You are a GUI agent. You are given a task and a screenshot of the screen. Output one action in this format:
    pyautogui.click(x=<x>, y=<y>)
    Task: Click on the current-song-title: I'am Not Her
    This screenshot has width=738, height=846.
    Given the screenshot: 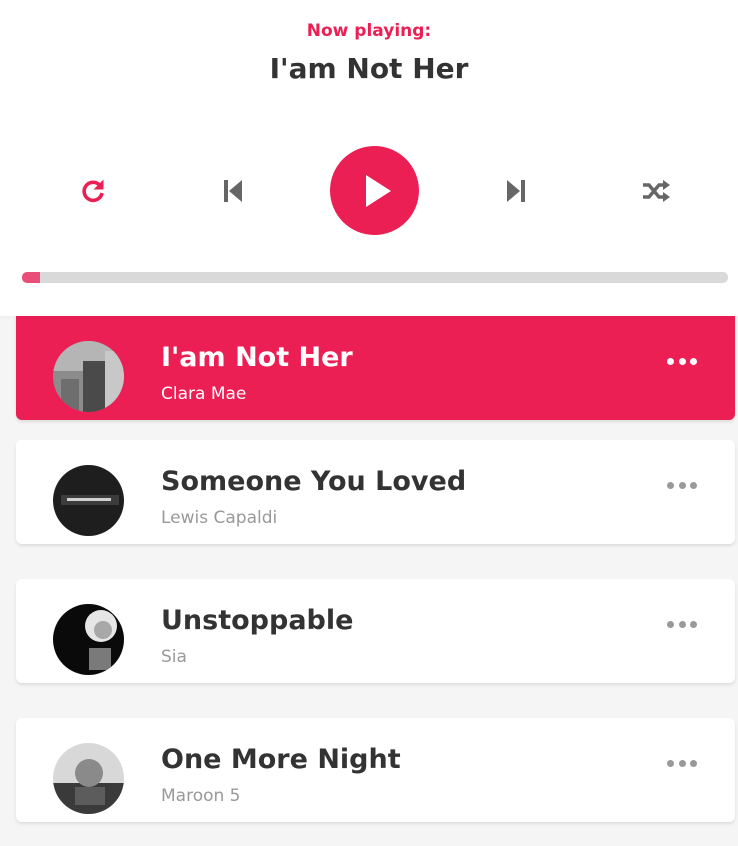 What is the action you would take?
    pyautogui.click(x=369, y=68)
    